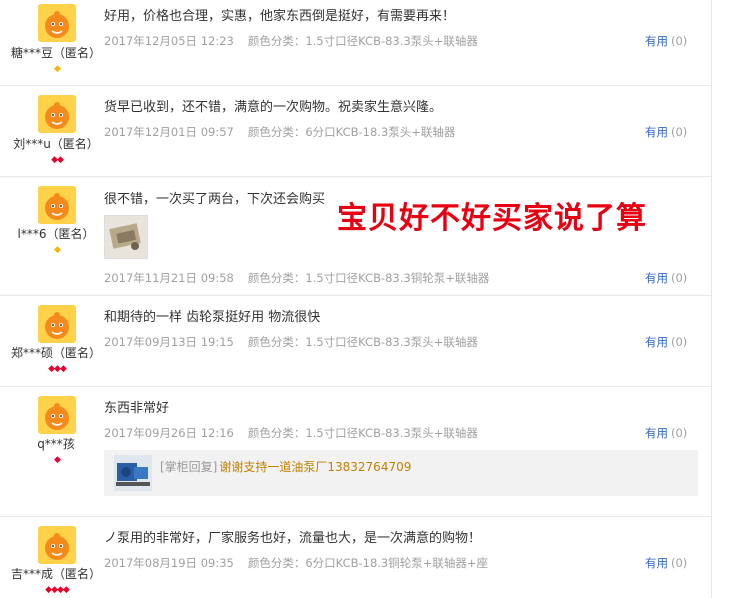 The height and width of the screenshot is (598, 740). I want to click on review-text: 东西非常好, so click(137, 408).